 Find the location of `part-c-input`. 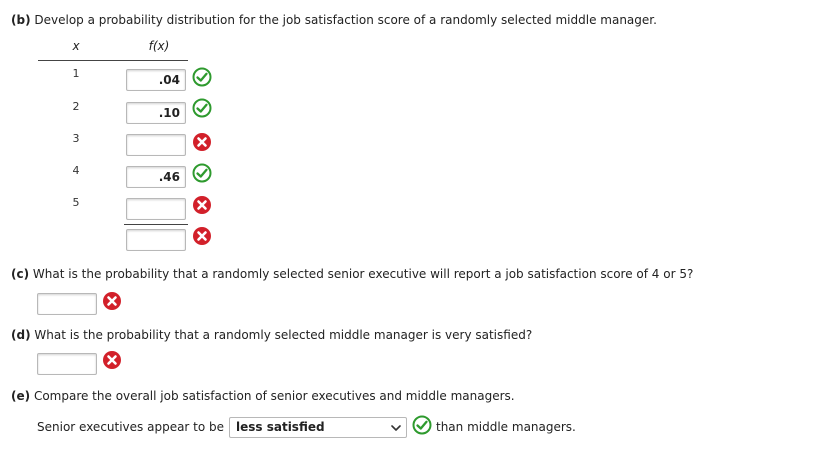

part-c-input is located at coordinates (67, 304).